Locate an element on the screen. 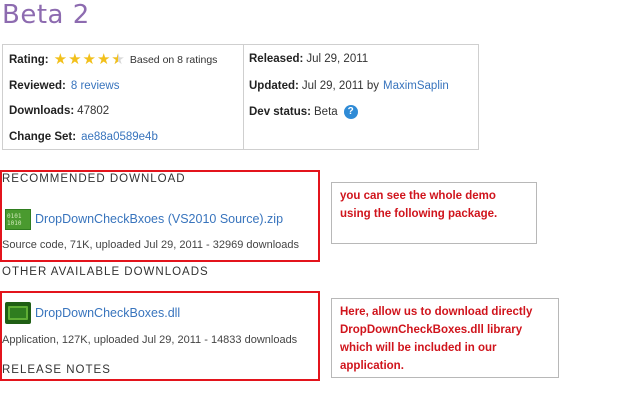 Image resolution: width=628 pixels, height=395 pixels. updated-date: Jul 29, 2011 by is located at coordinates (340, 86).